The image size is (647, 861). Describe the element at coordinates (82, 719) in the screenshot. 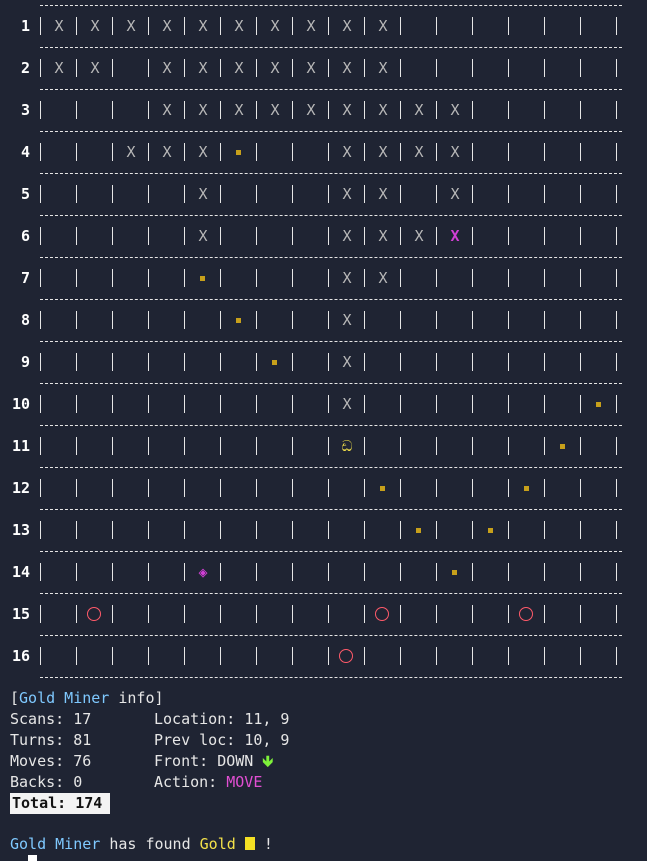

I see `scans-value: 17` at that location.